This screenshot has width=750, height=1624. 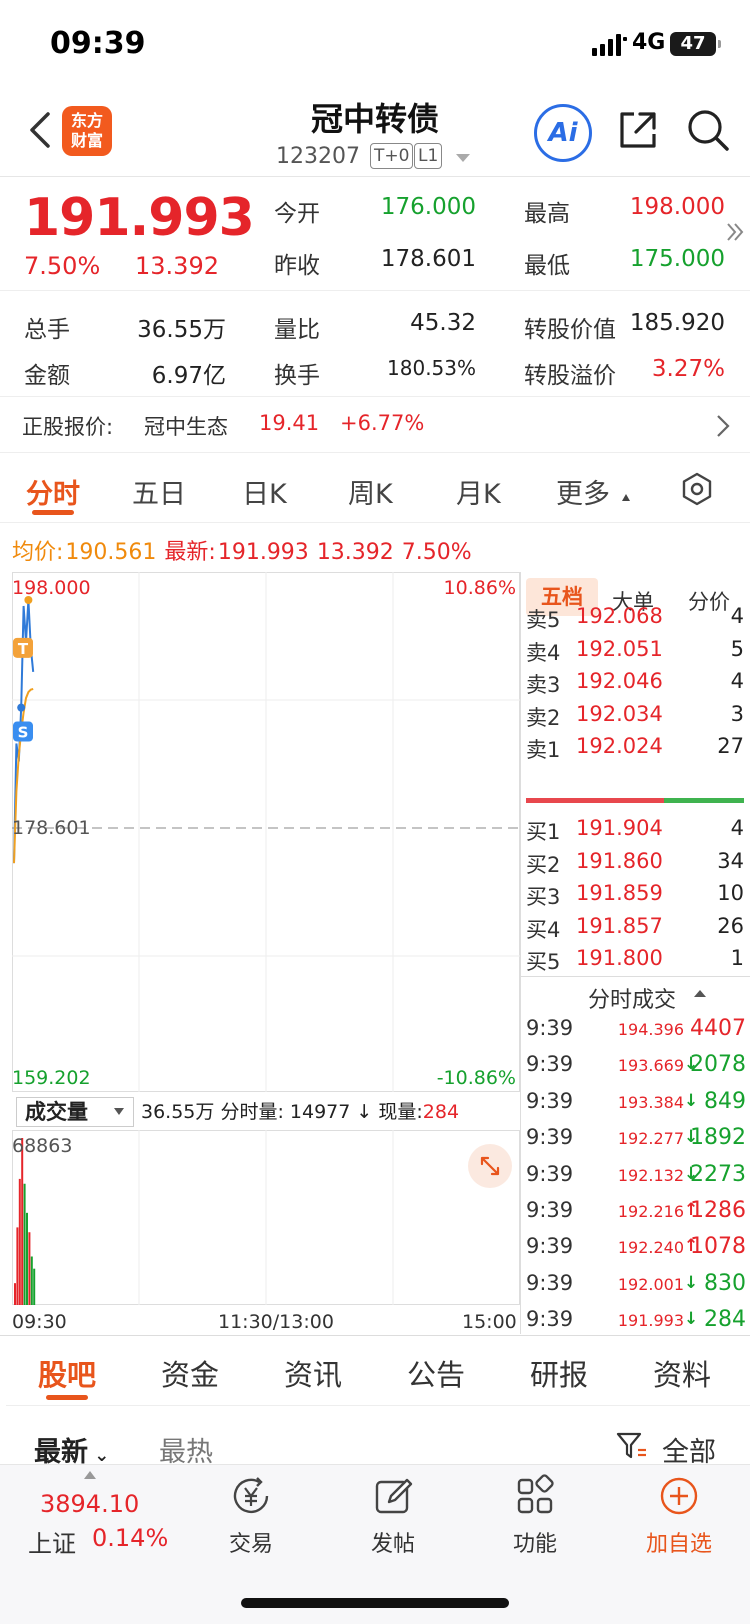 I want to click on tab-profile: 资料, so click(x=682, y=1373).